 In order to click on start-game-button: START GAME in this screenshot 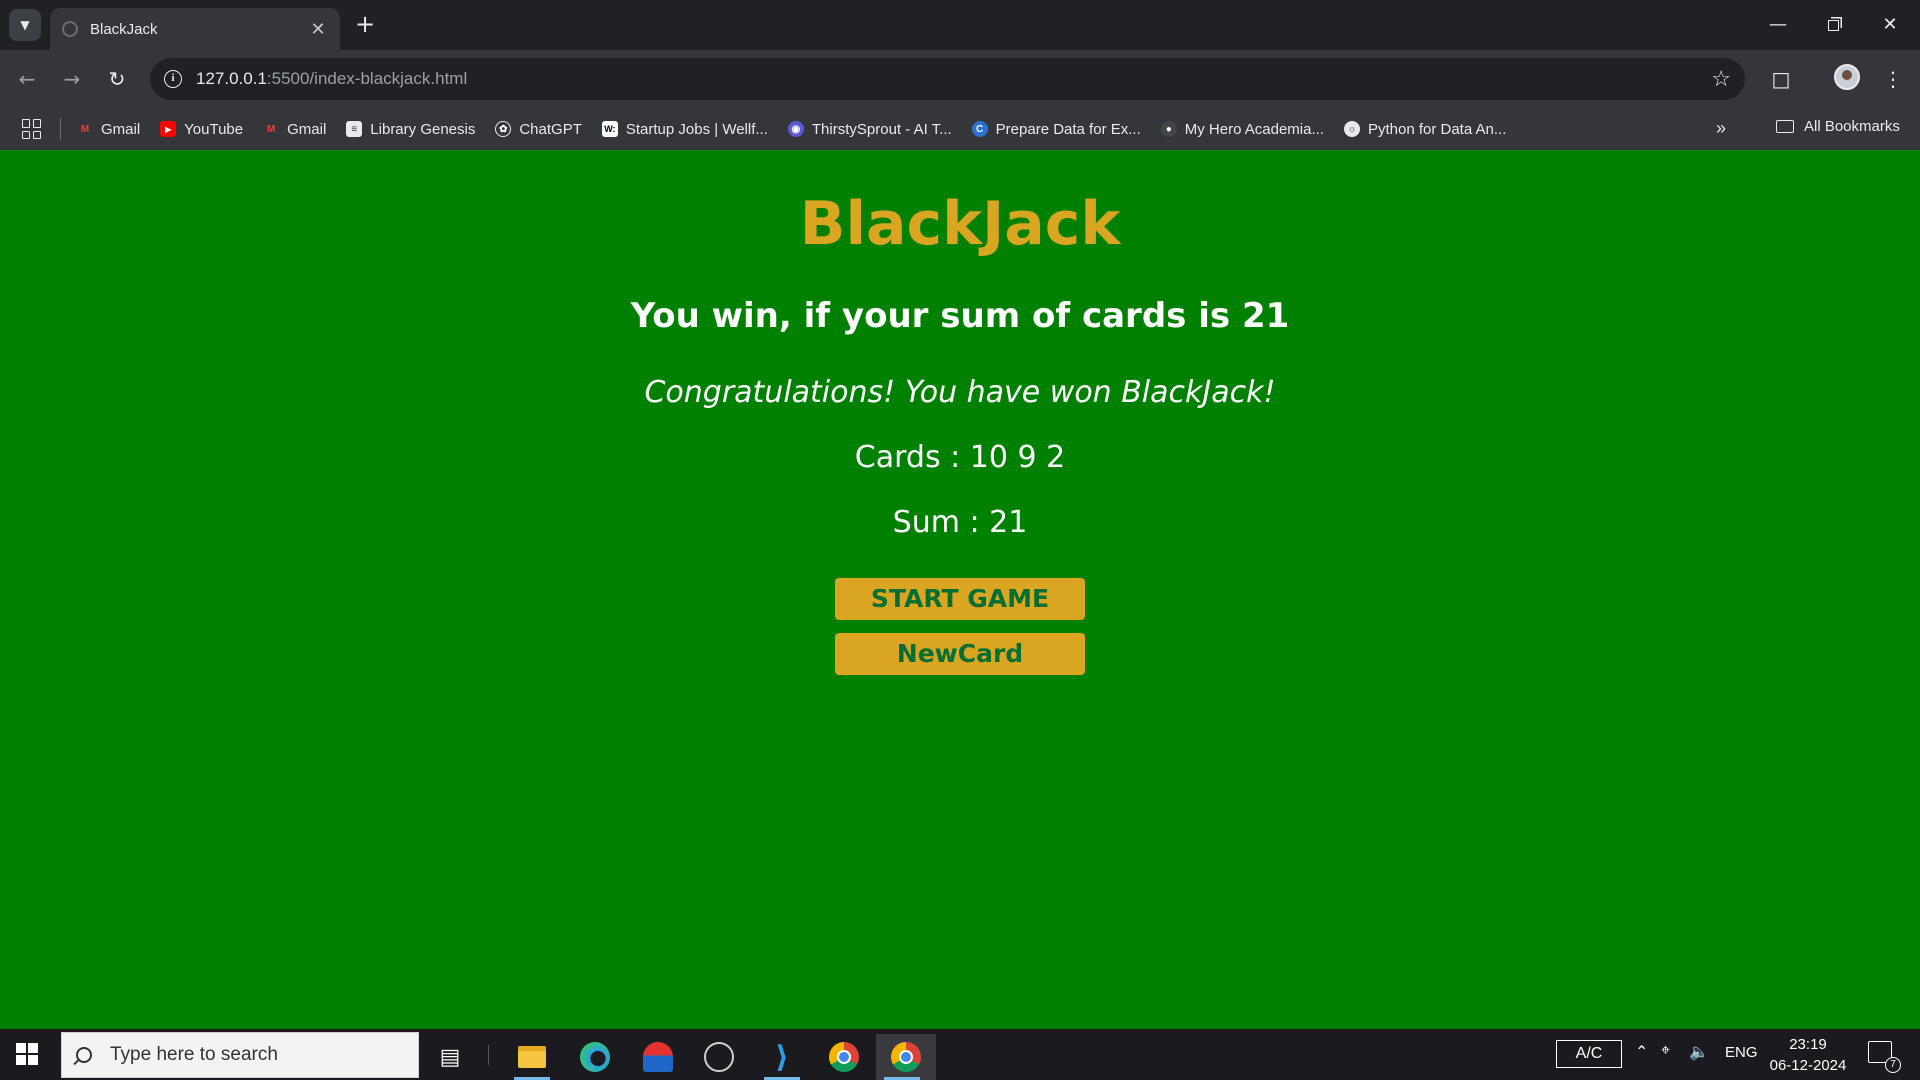, I will do `click(960, 599)`.